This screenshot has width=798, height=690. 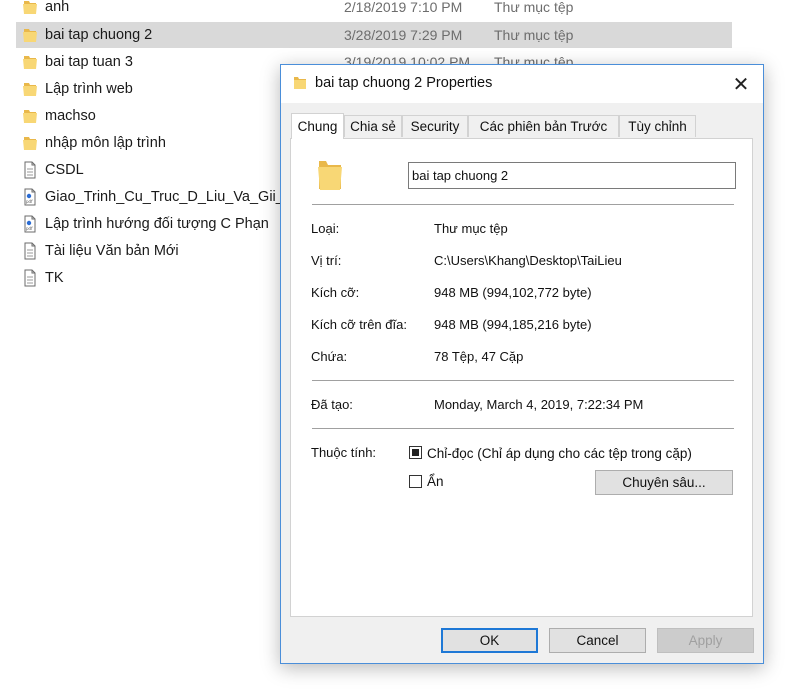 I want to click on file-name: machso, so click(x=70, y=116).